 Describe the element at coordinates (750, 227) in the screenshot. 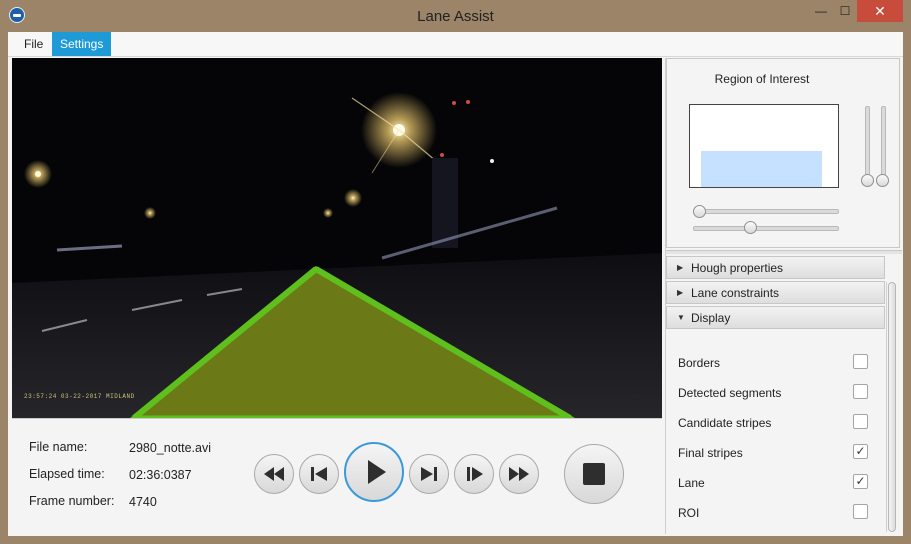

I see `roi-width-slider` at that location.